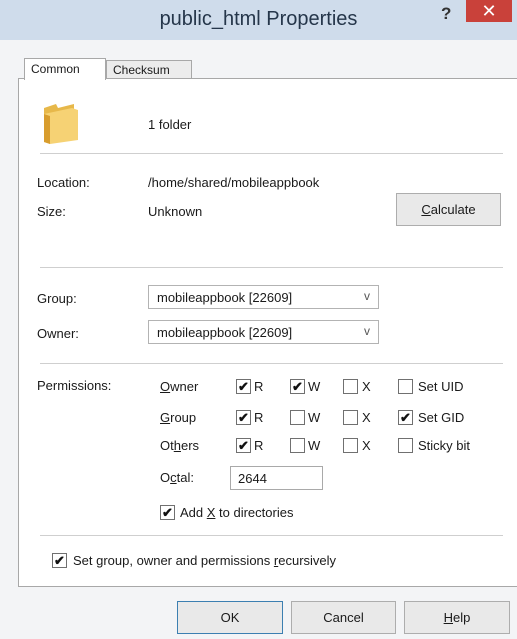 The width and height of the screenshot is (517, 639). Describe the element at coordinates (453, 209) in the screenshot. I see `calculate-text-rest: alculate` at that location.